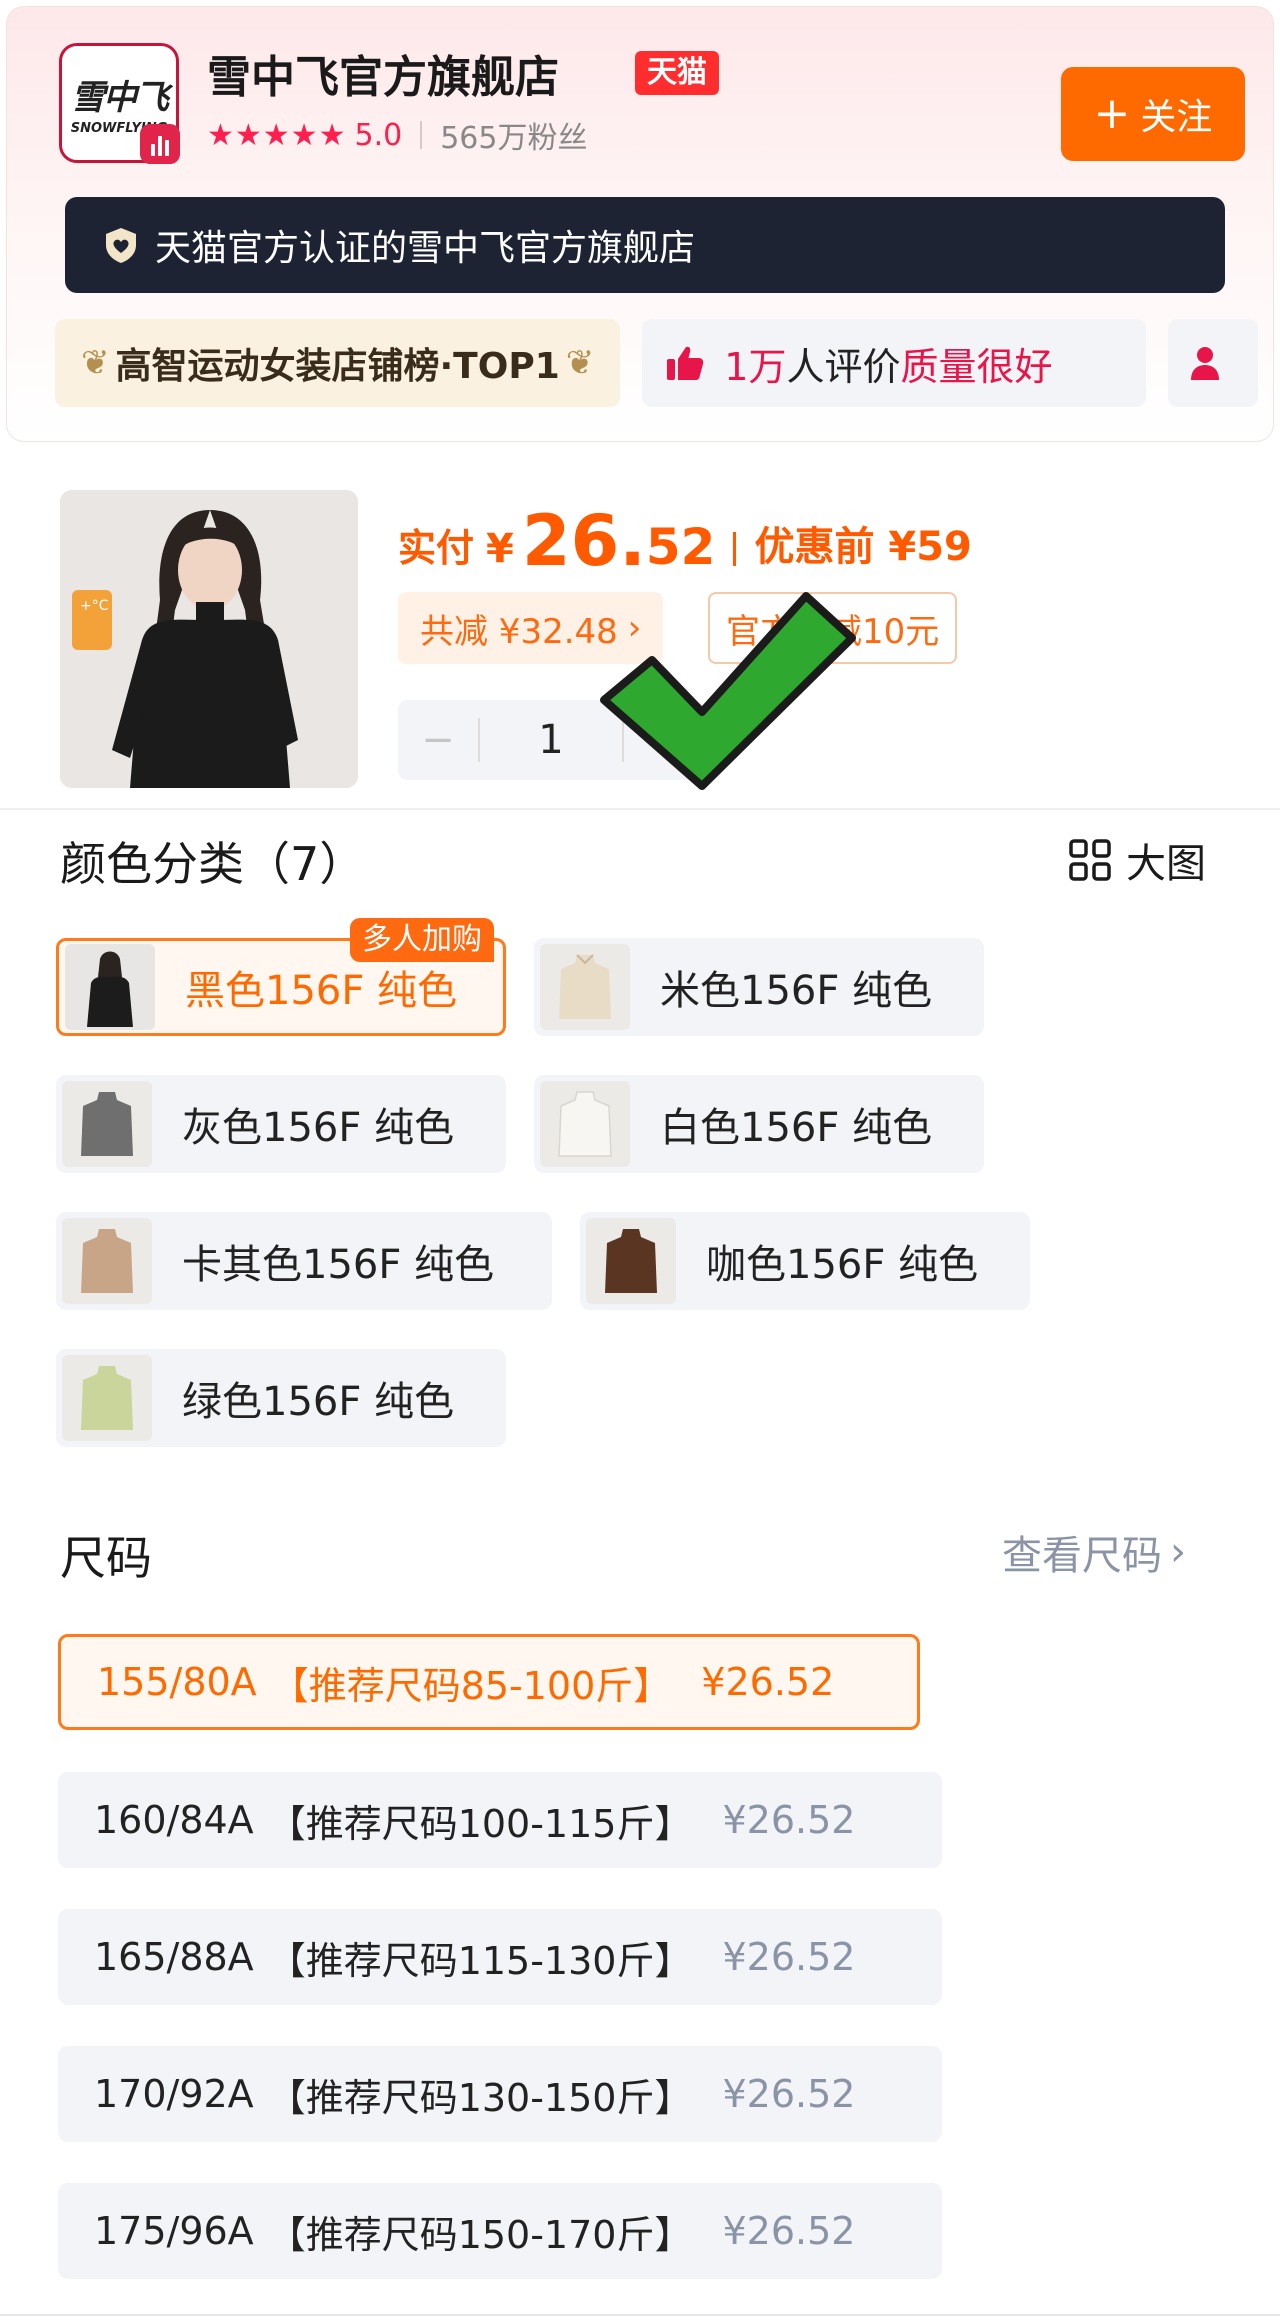  I want to click on product-photo: +°C, so click(209, 639).